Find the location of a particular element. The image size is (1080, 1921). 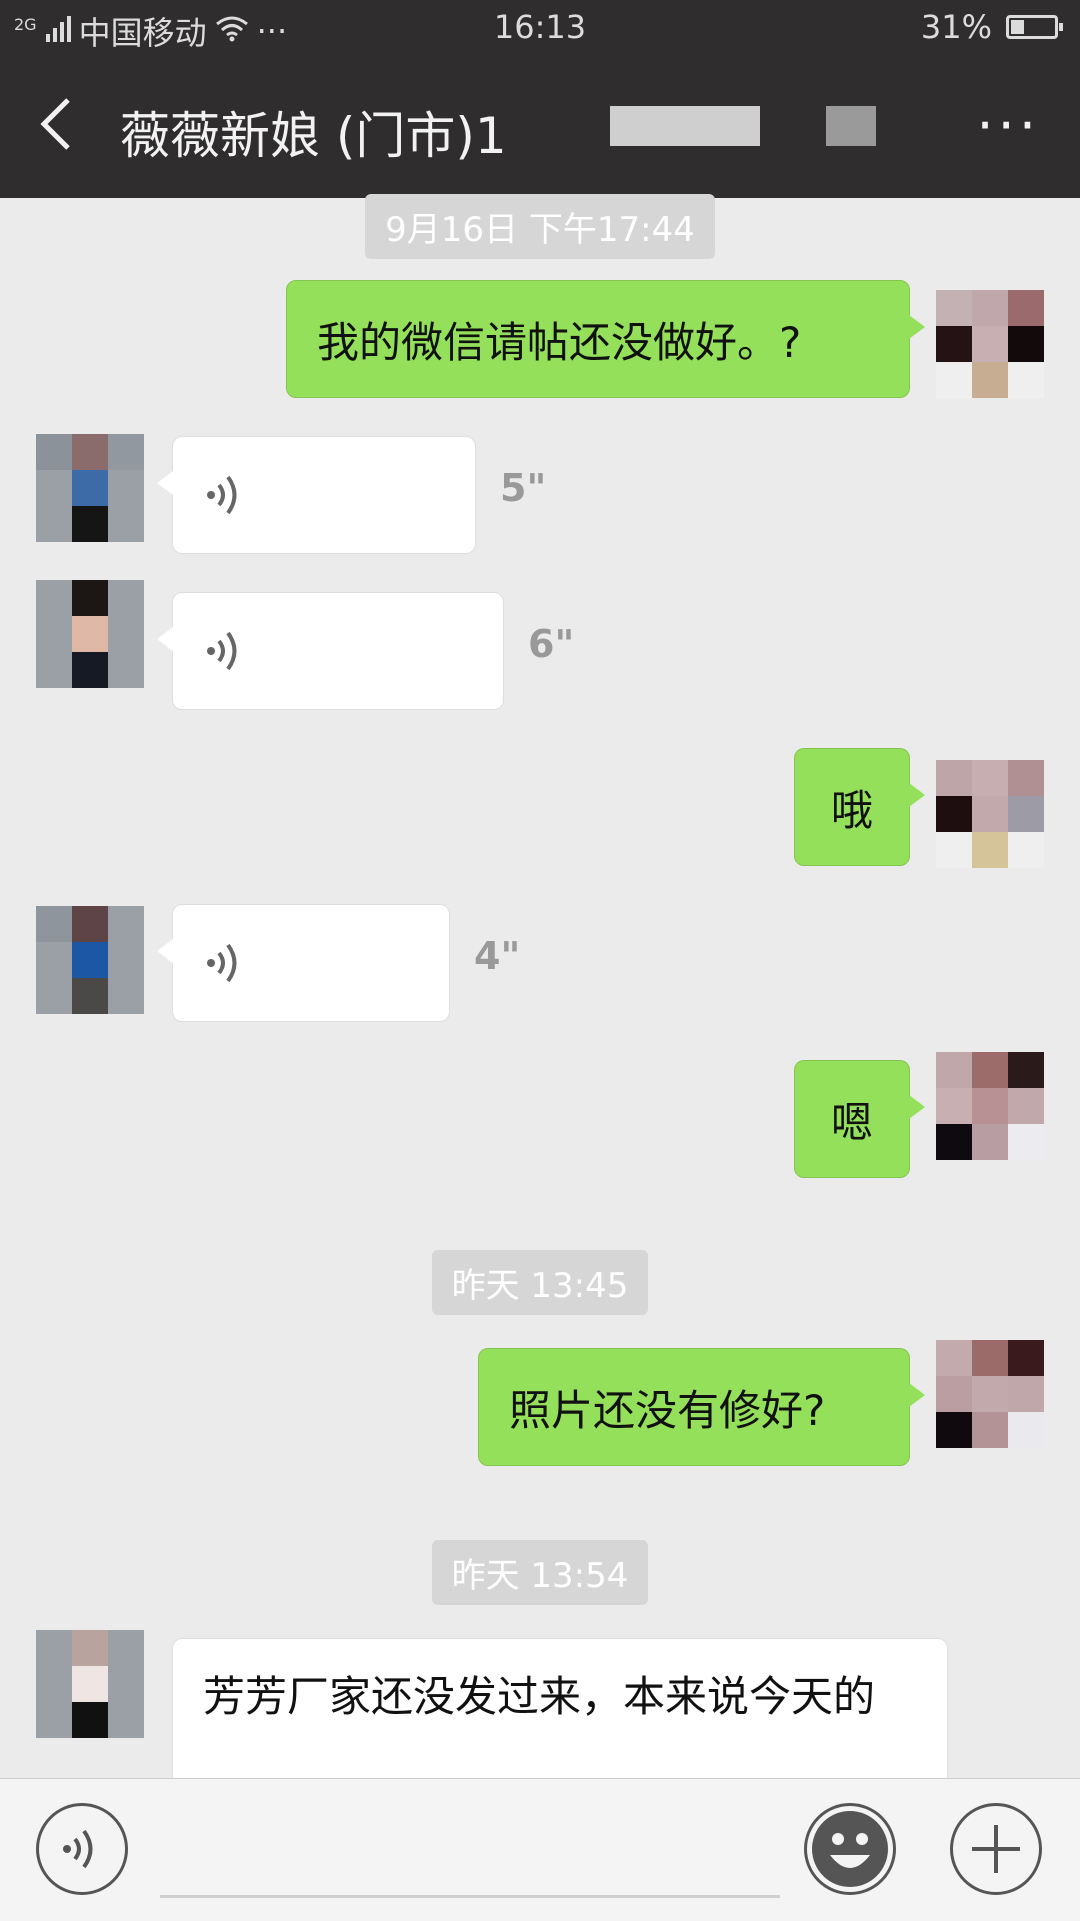

outgoing-message-bubble: 哦 is located at coordinates (859, 807).